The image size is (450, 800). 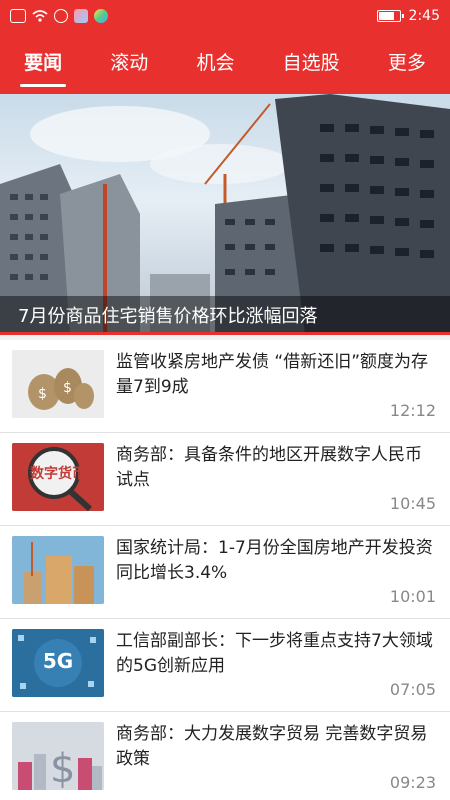 I want to click on tab-0: 要闻, so click(x=43, y=63).